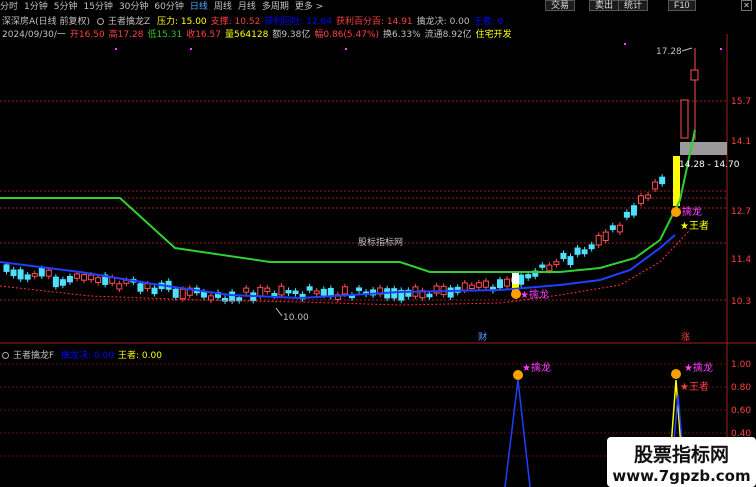 The width and height of the screenshot is (756, 487). What do you see at coordinates (482, 337) in the screenshot?
I see `finance-marker: 财` at bounding box center [482, 337].